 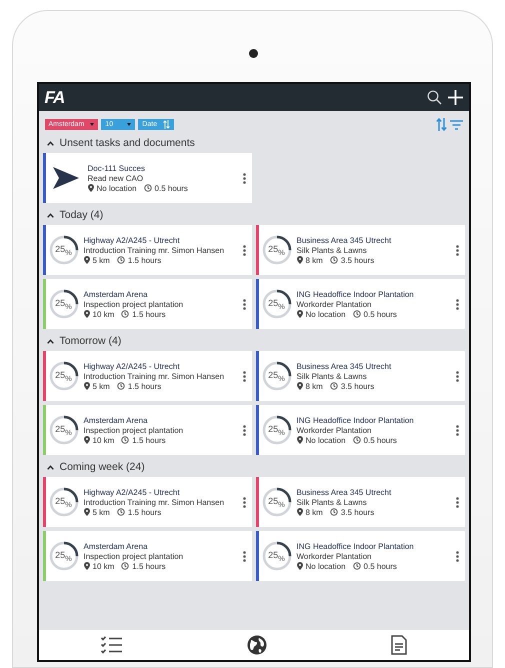 I want to click on map-tab, so click(x=256, y=645).